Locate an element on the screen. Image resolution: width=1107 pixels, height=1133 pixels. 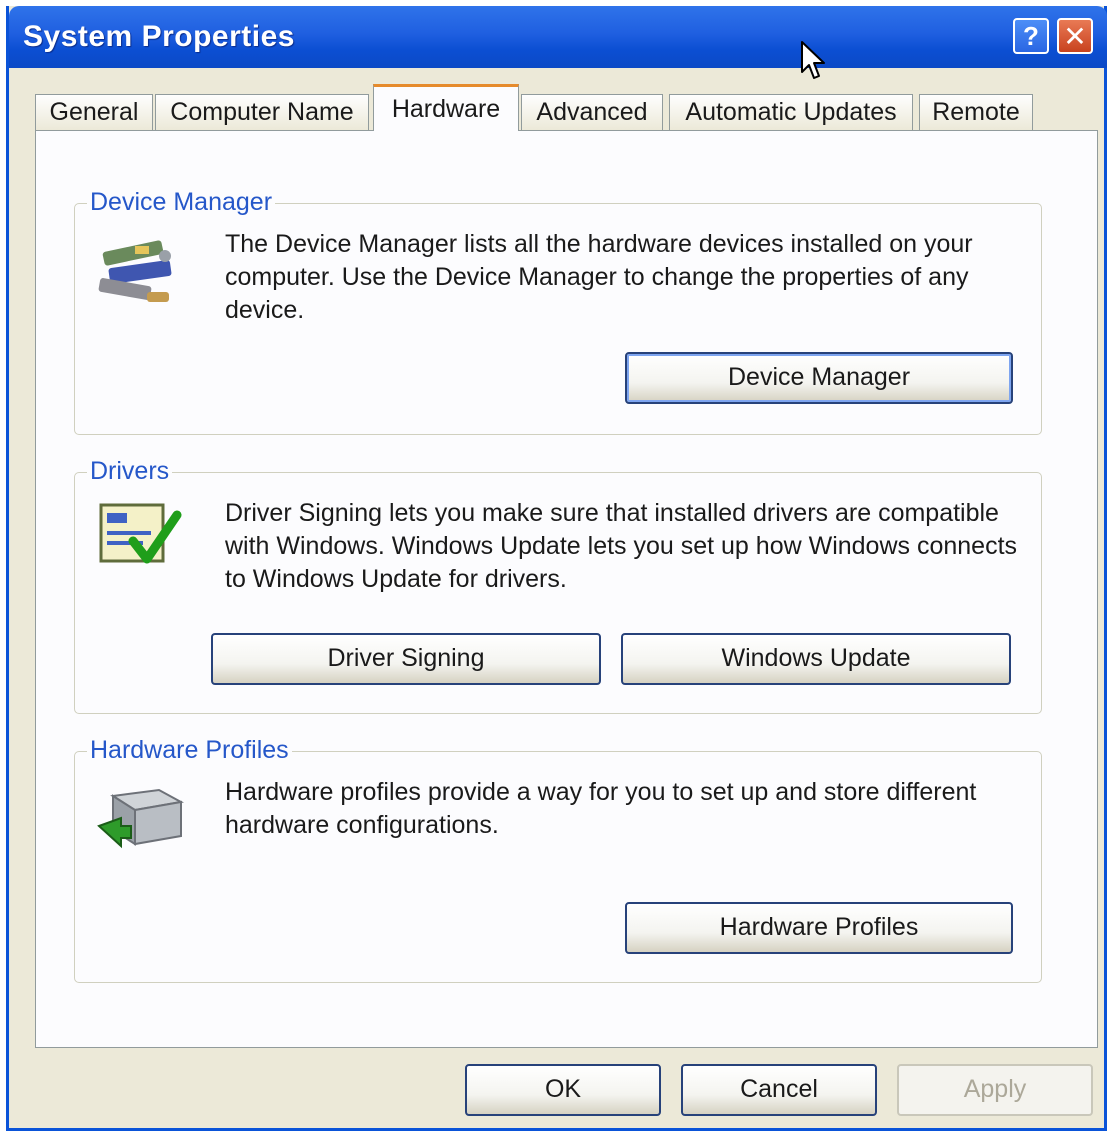
device-manager-icon is located at coordinates (140, 276).